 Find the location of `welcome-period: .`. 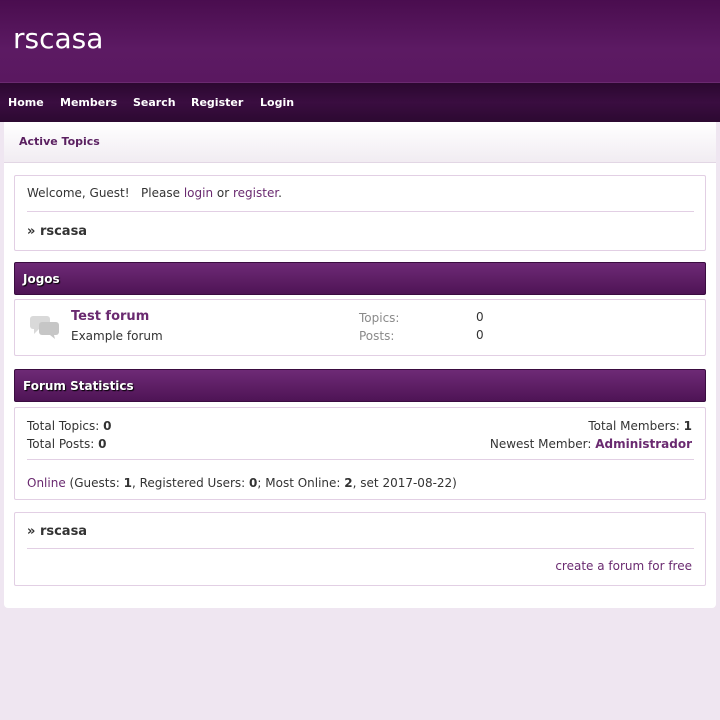

welcome-period: . is located at coordinates (280, 193).